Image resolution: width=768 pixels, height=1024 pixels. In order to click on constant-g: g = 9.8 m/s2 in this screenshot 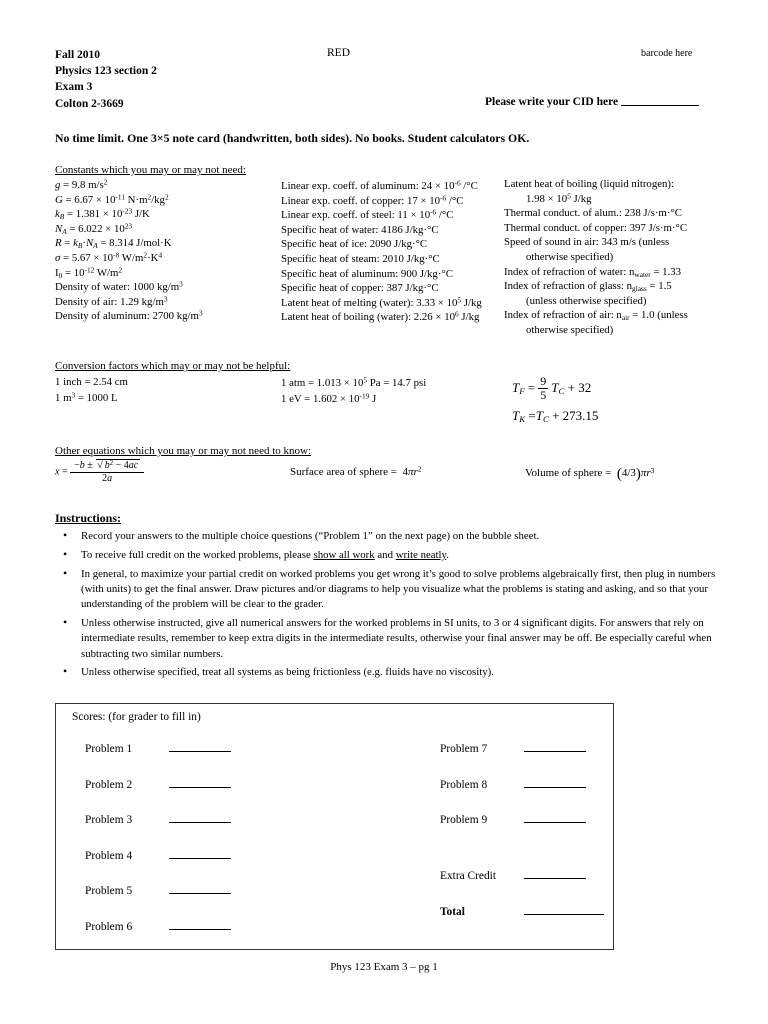, I will do `click(81, 184)`.